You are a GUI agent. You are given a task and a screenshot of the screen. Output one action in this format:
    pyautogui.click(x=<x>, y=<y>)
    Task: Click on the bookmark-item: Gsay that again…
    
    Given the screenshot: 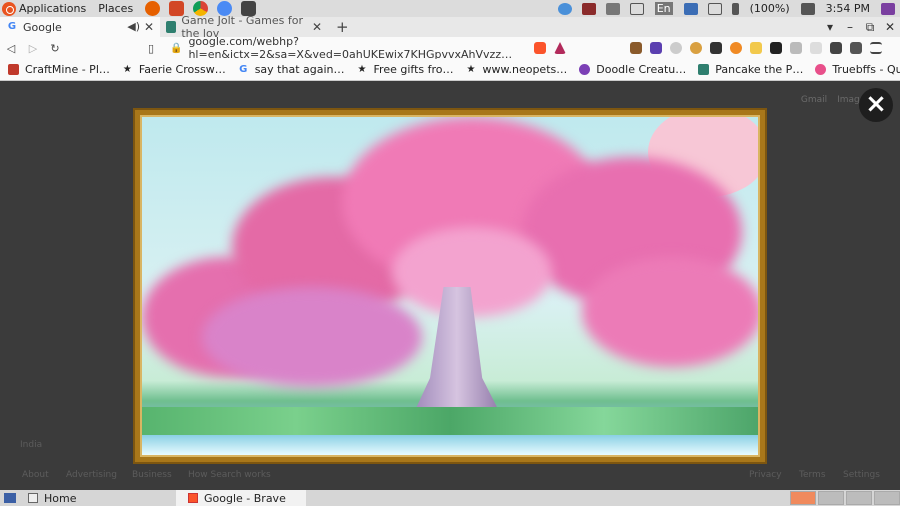 What is the action you would take?
    pyautogui.click(x=291, y=69)
    